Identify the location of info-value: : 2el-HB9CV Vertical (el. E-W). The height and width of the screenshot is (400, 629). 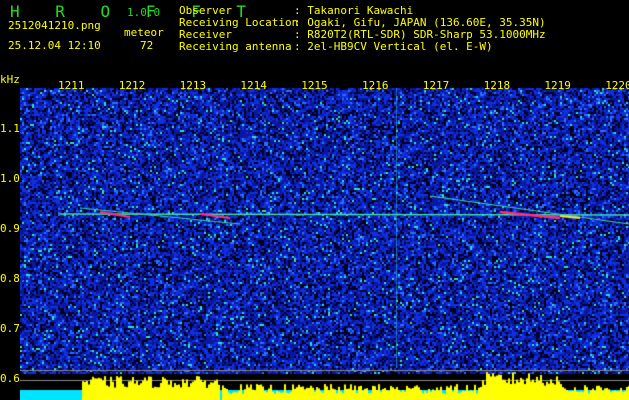
(393, 46).